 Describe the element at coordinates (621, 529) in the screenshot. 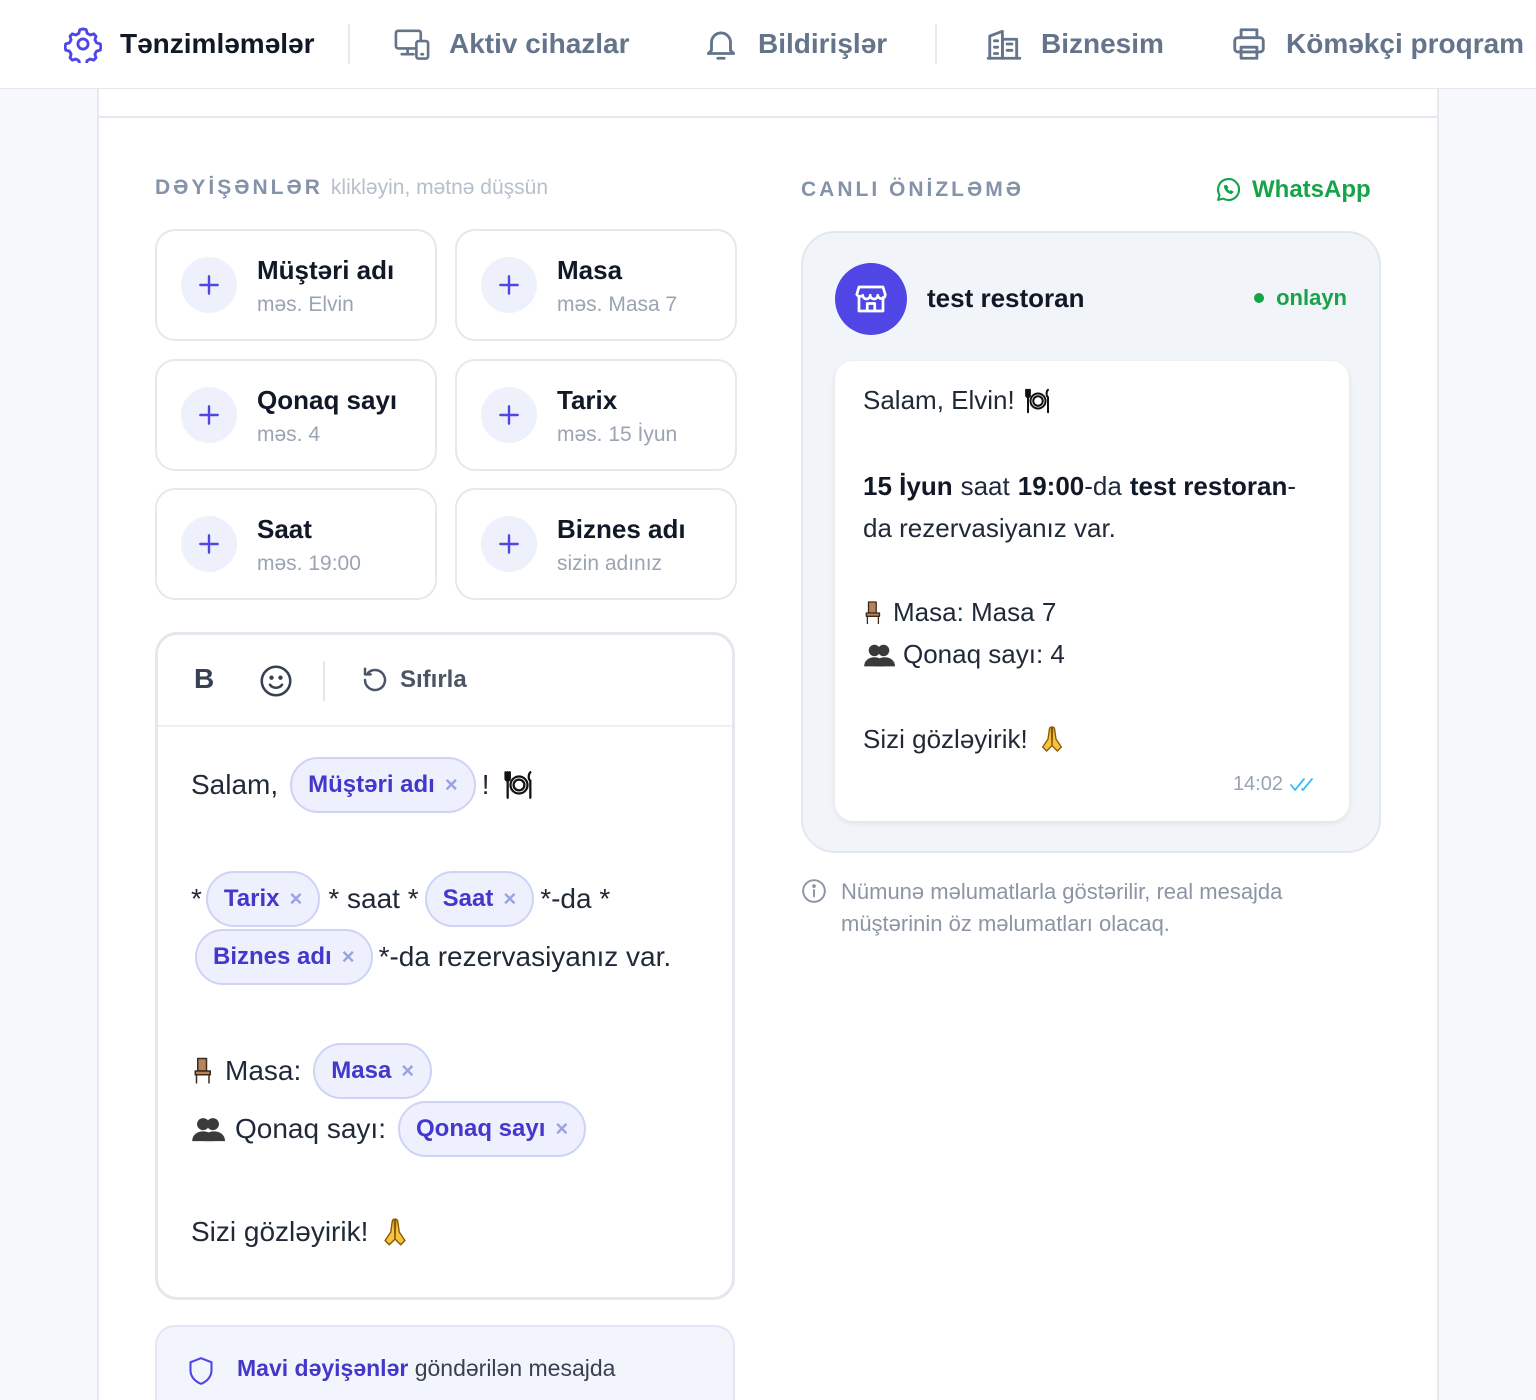

I see `variable-title: Biznes adı` at that location.